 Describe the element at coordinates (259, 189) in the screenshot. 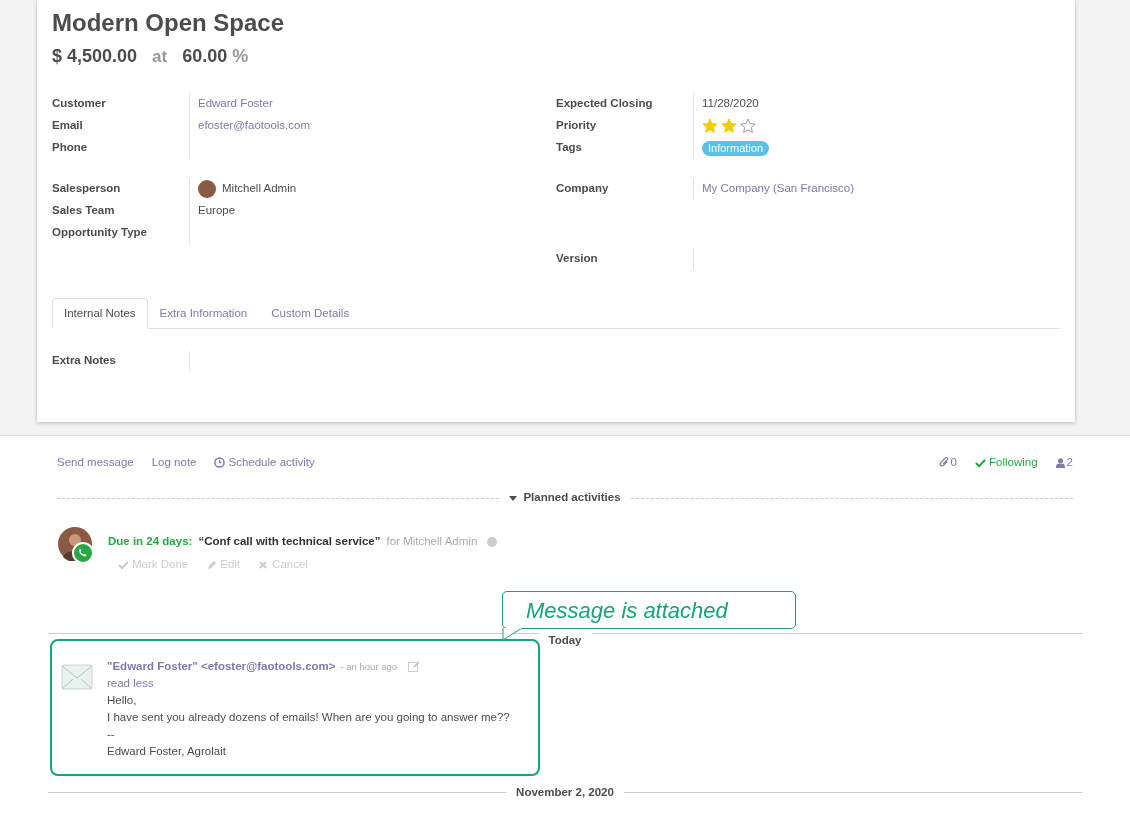

I see `field-value: Mitchell Admin` at that location.